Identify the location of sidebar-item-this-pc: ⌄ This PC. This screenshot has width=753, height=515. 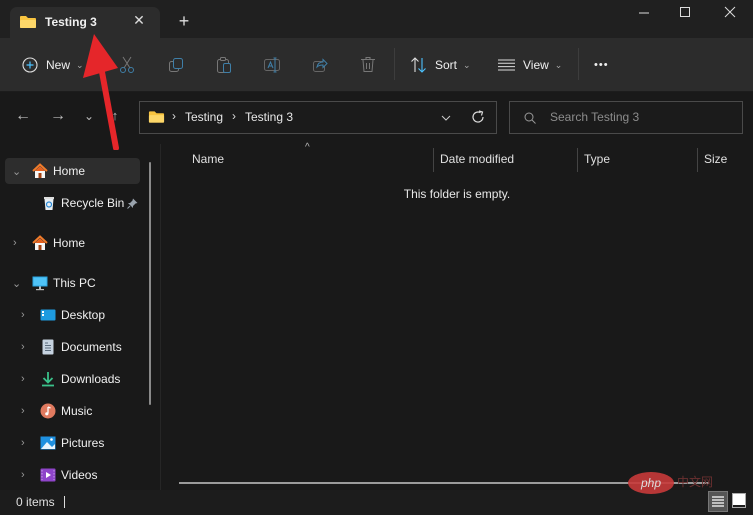
(72, 283).